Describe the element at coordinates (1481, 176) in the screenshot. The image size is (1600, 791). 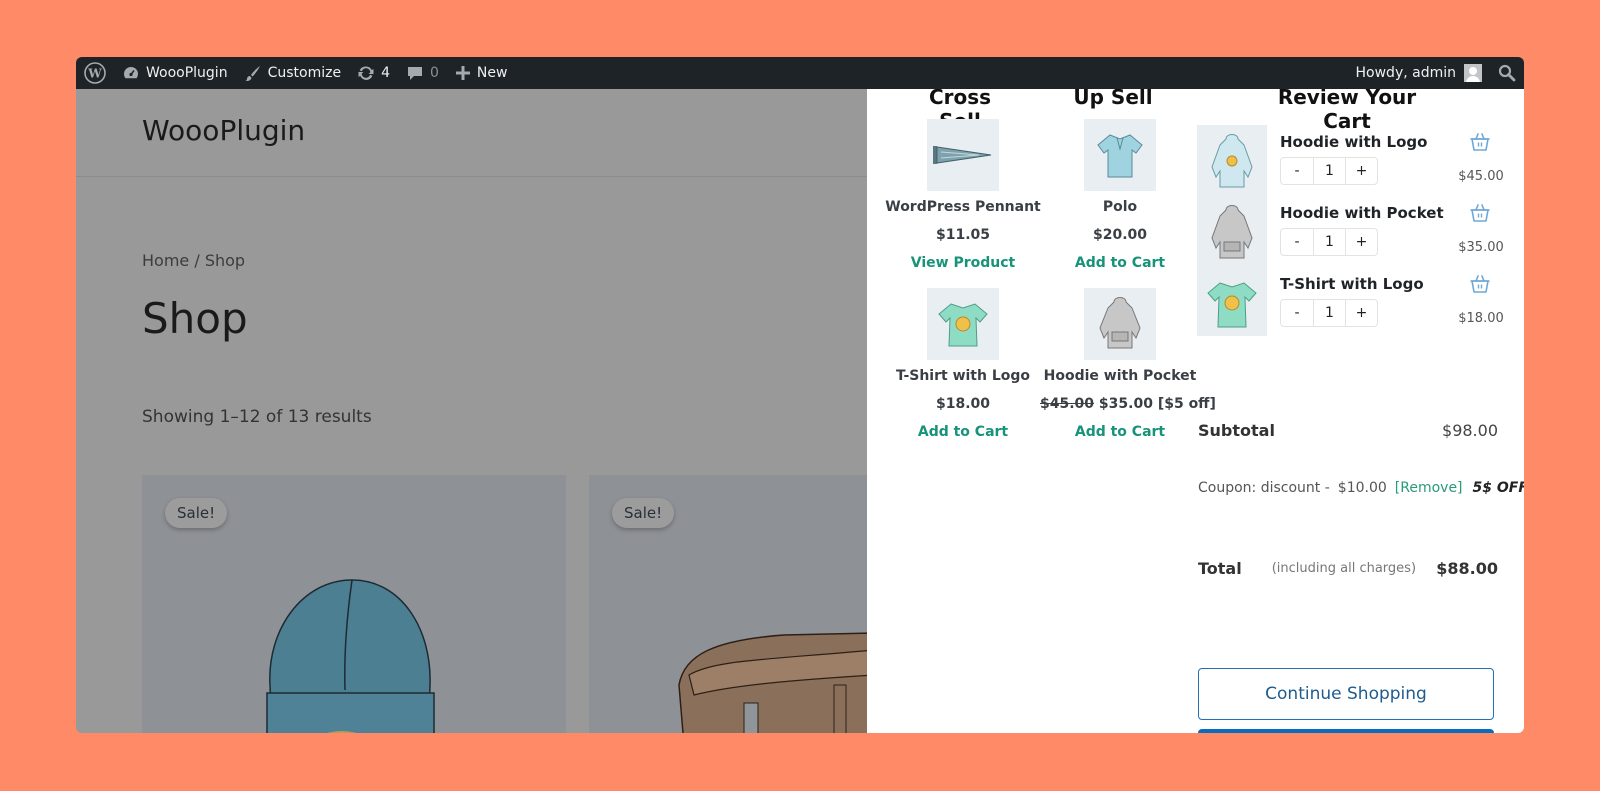
I see `cart-item-price: $45.00` at that location.